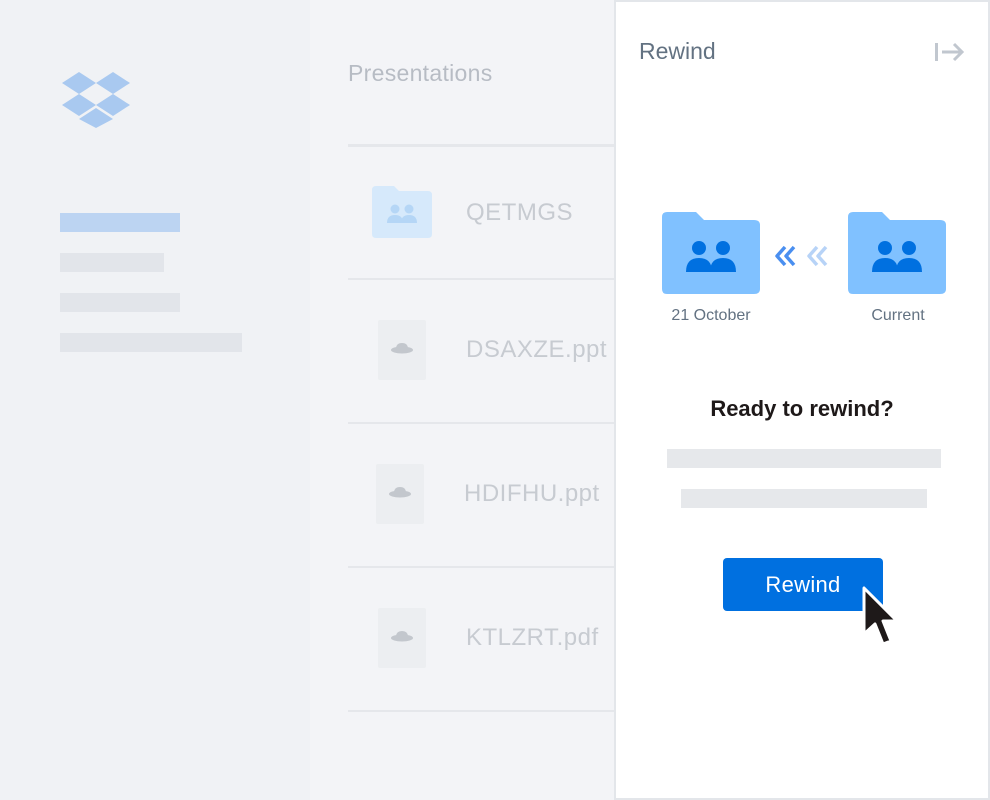 The width and height of the screenshot is (990, 800). Describe the element at coordinates (520, 212) in the screenshot. I see `file-name: QETMGS` at that location.